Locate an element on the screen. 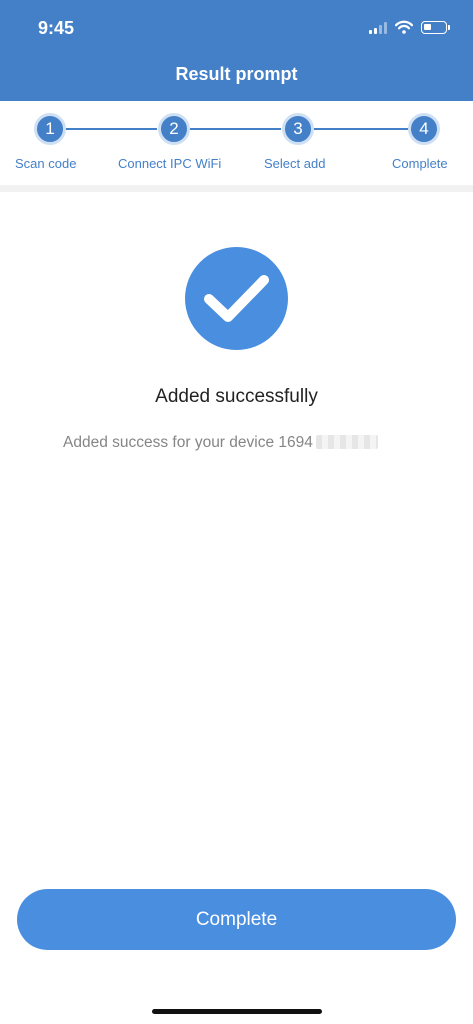 This screenshot has width=473, height=1024. battery-icon is located at coordinates (435, 27).